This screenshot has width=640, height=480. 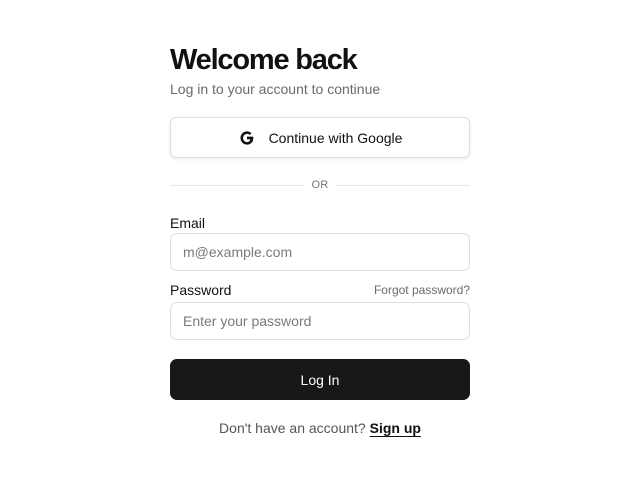 What do you see at coordinates (188, 223) in the screenshot?
I see `email-label: Email` at bounding box center [188, 223].